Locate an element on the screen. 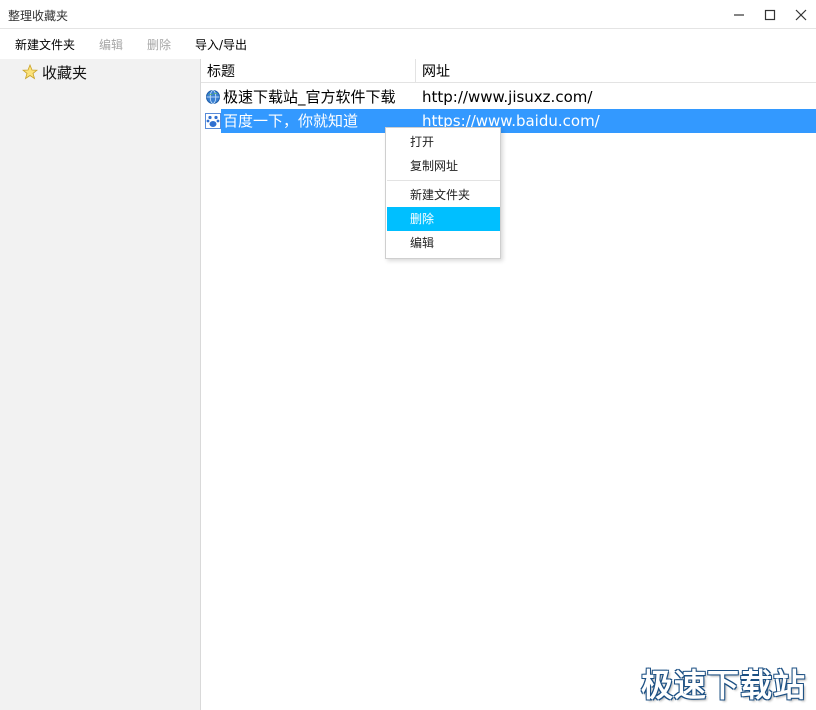 The width and height of the screenshot is (816, 710). bookmark-url: http://www.jisuxz.com/ is located at coordinates (507, 97).